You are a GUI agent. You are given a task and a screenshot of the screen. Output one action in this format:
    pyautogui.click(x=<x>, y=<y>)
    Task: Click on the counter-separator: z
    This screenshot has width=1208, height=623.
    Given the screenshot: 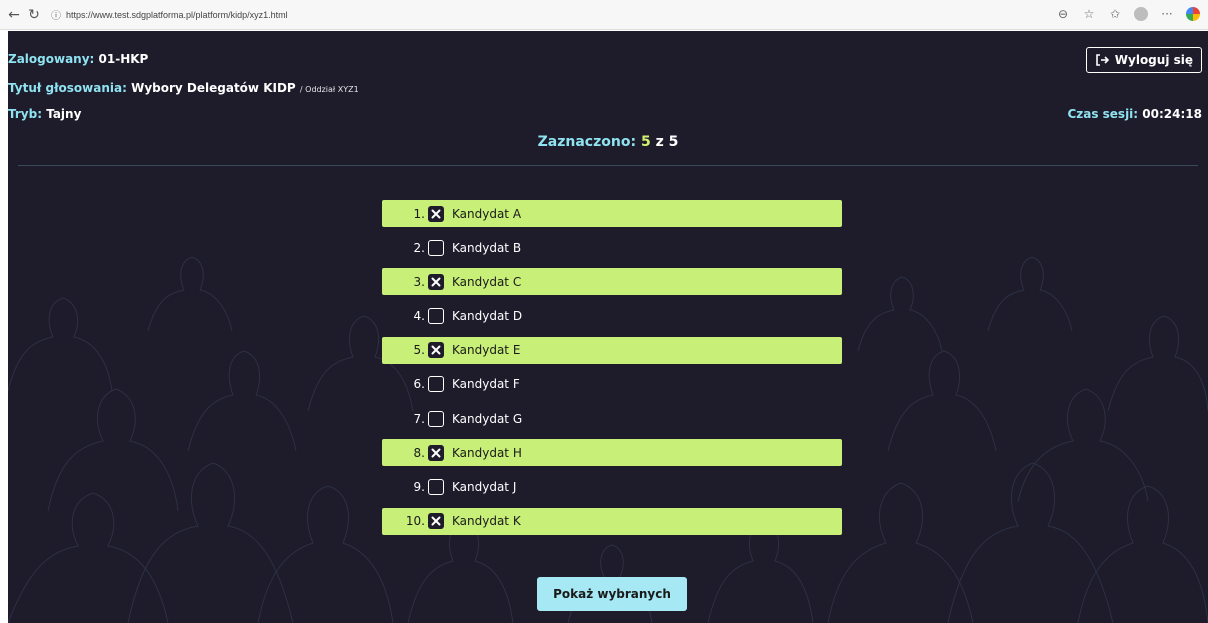 What is the action you would take?
    pyautogui.click(x=659, y=142)
    